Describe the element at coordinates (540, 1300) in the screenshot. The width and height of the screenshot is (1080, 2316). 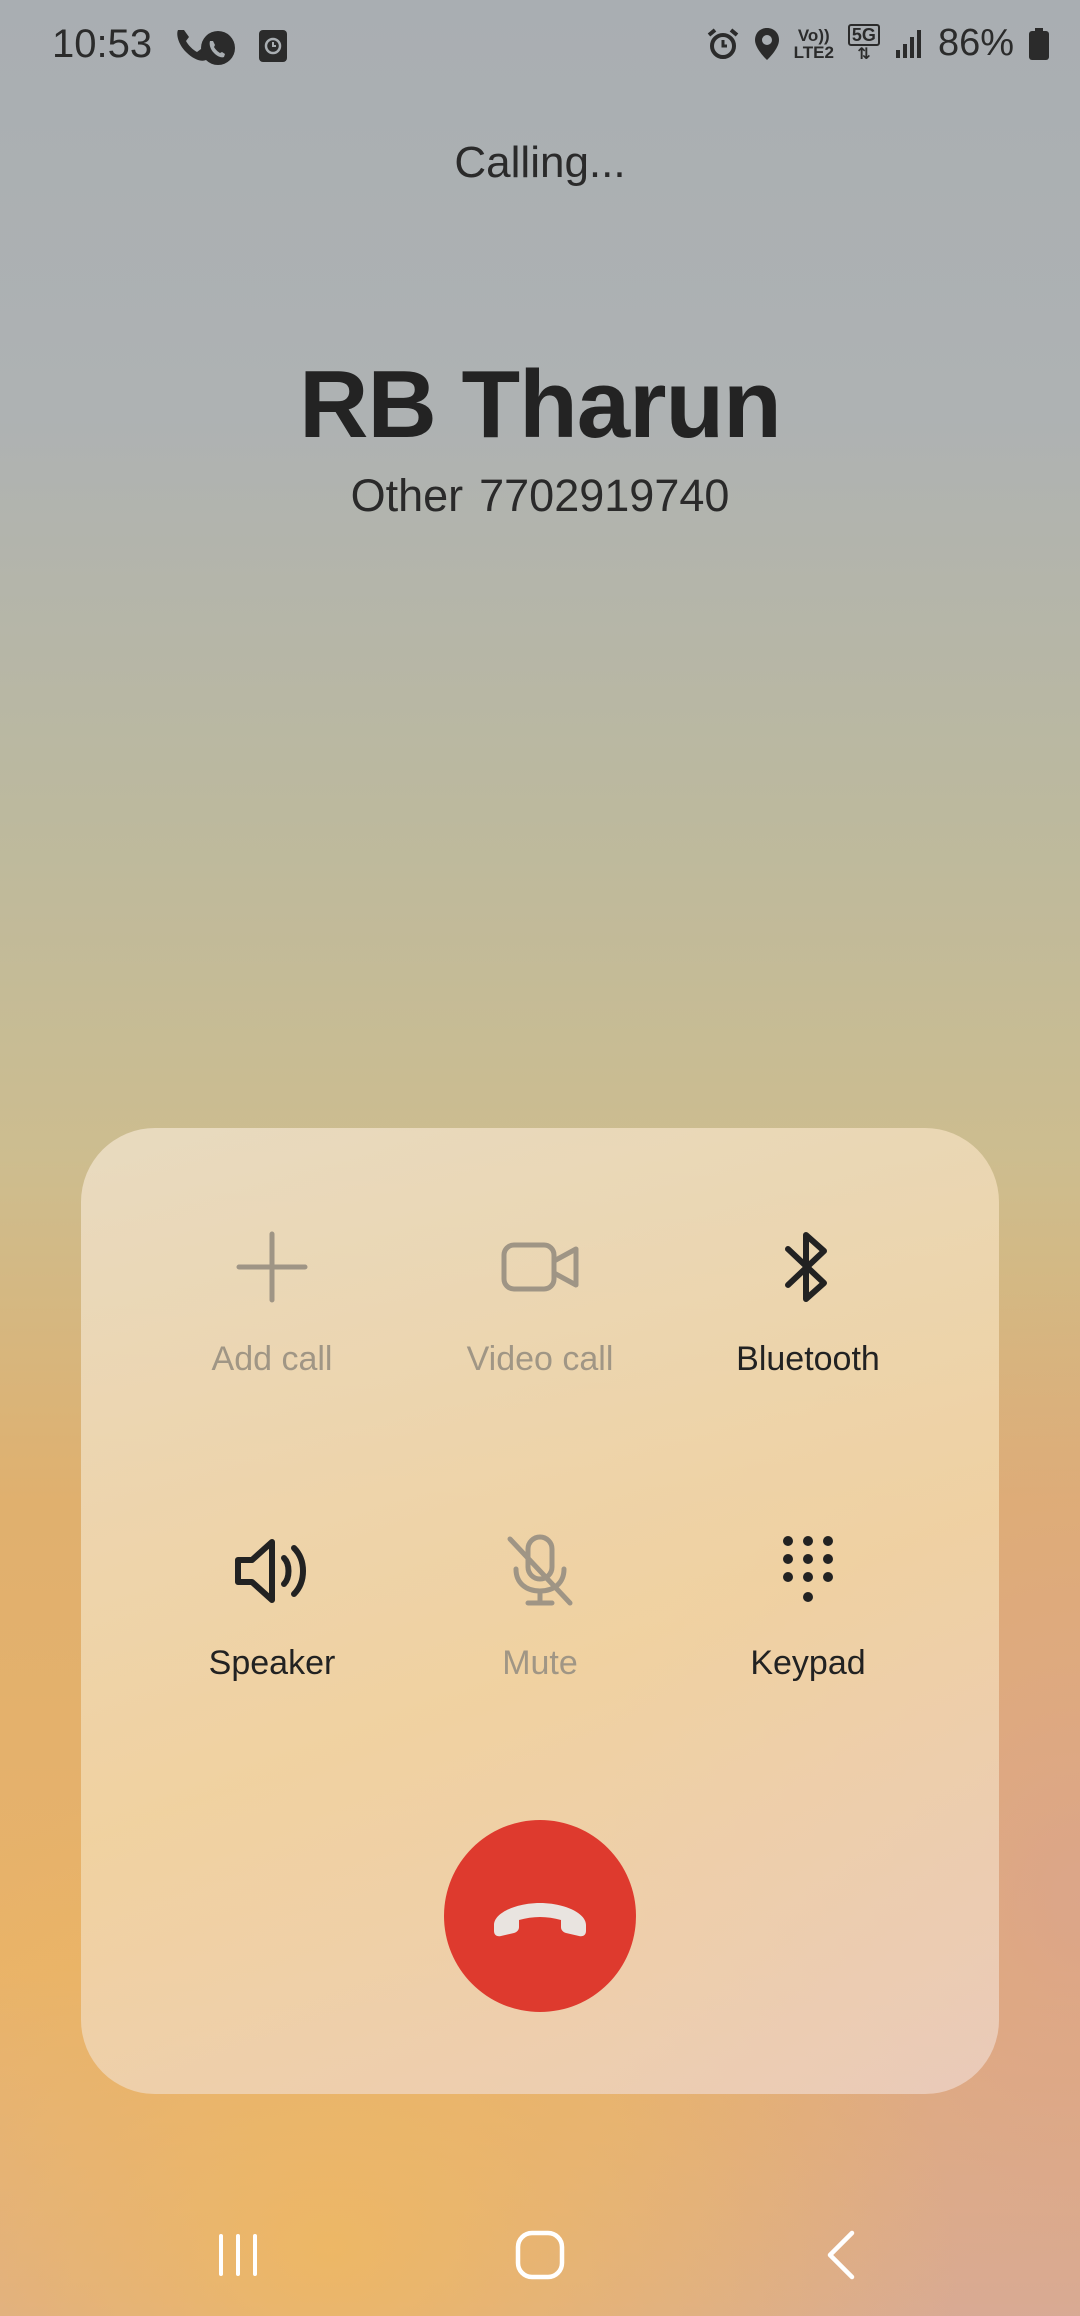
I see `video-call-button: Video call` at that location.